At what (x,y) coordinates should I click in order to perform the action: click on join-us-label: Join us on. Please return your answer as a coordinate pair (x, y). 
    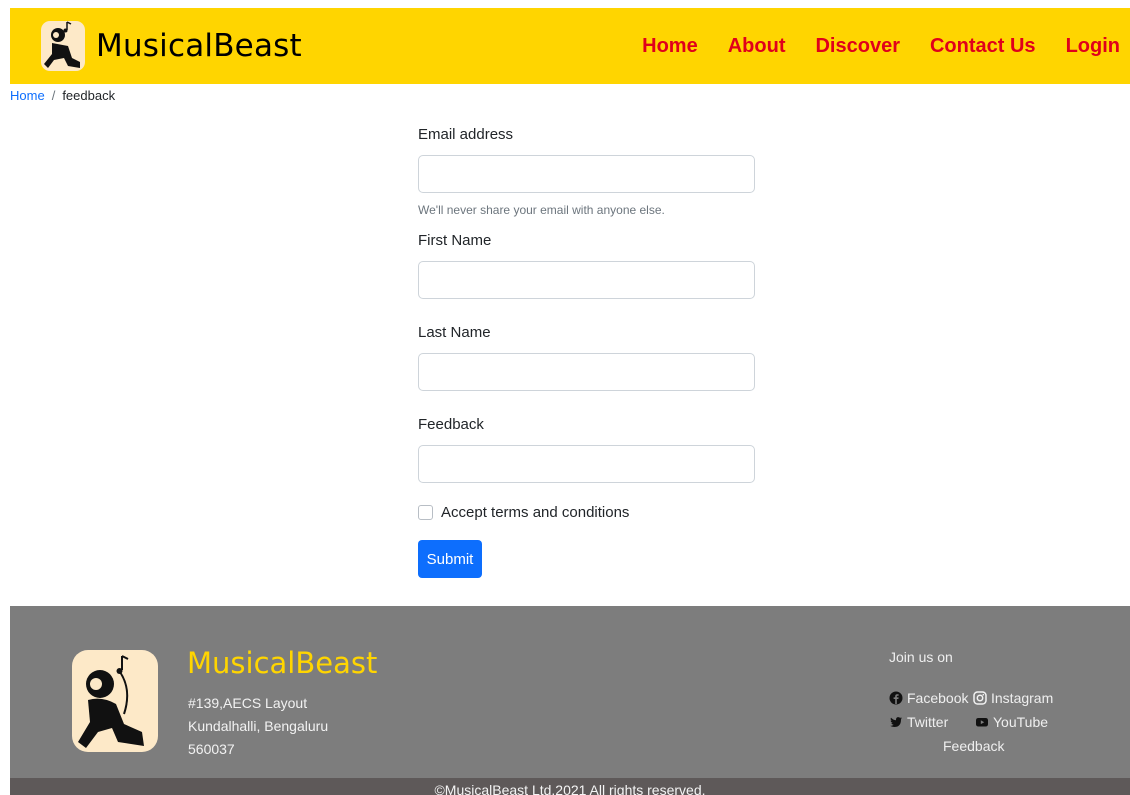
    Looking at the image, I should click on (921, 657).